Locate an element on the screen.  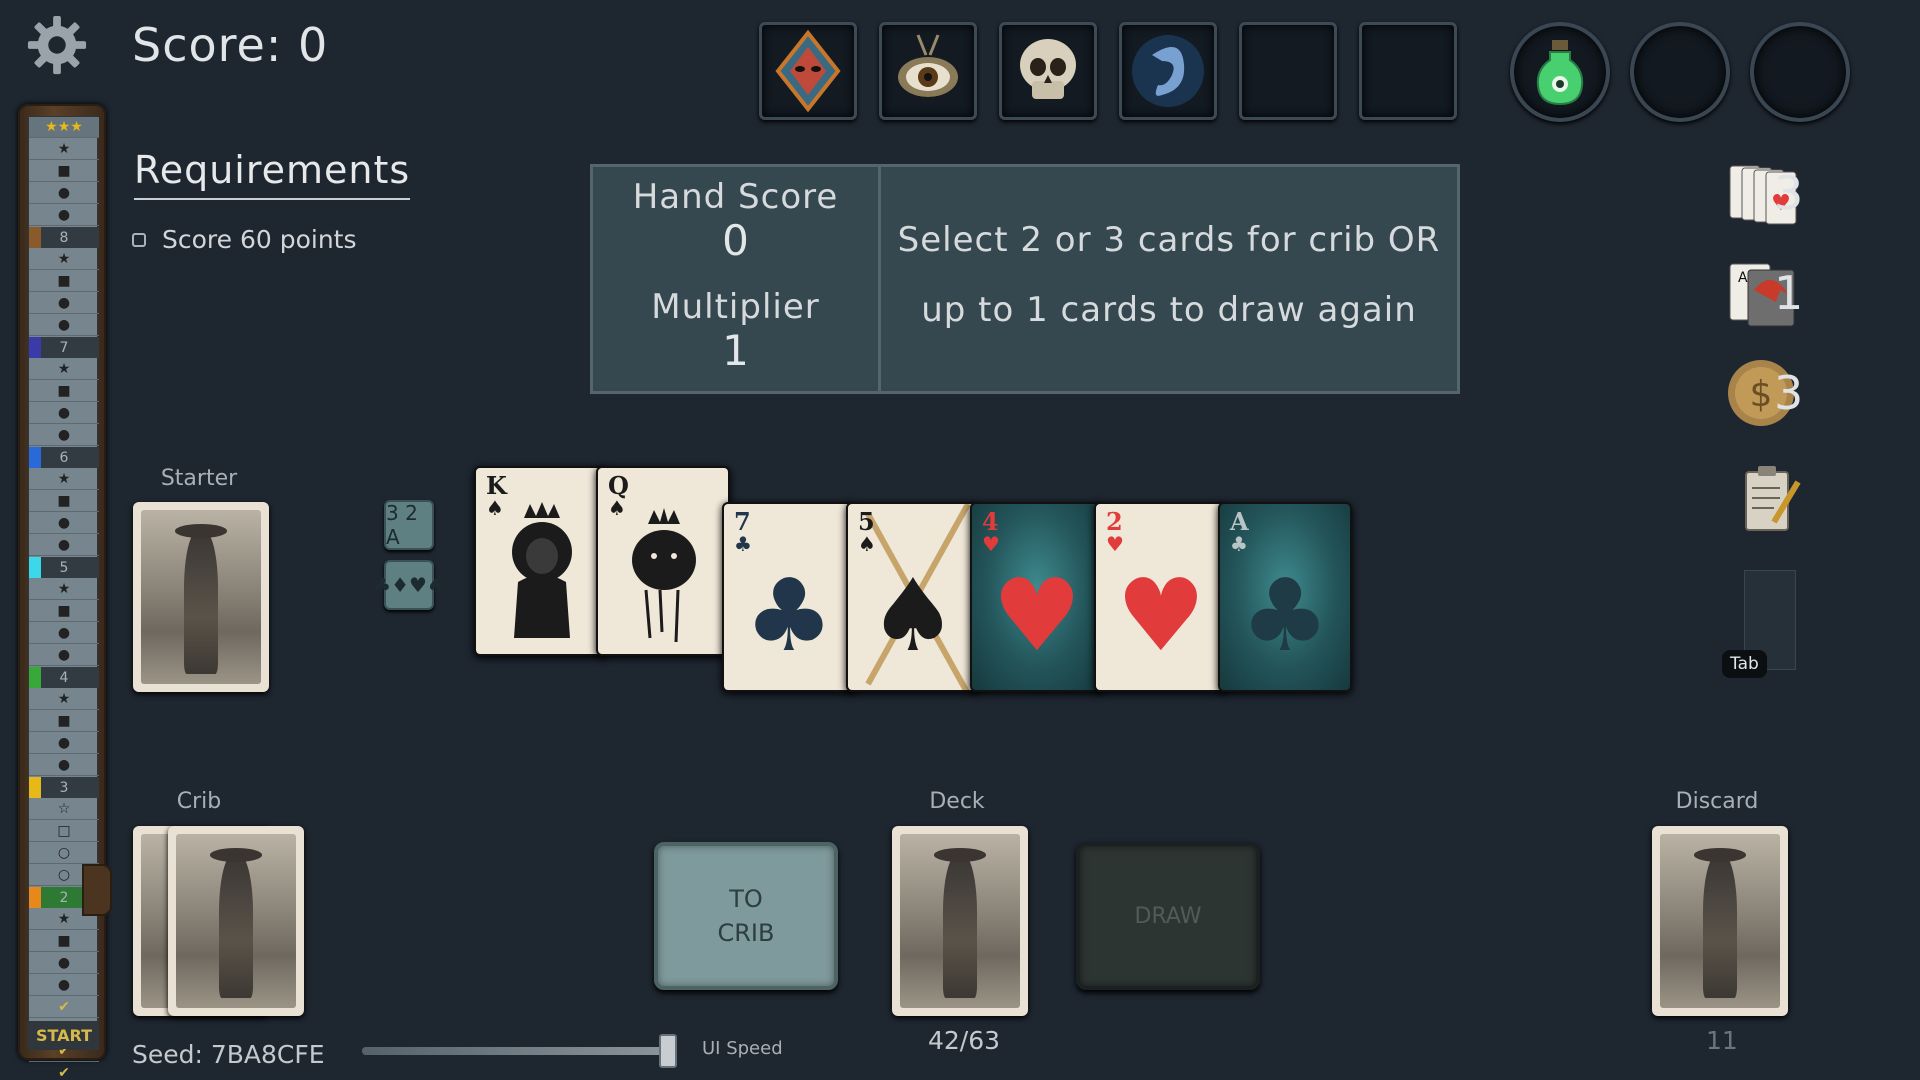
to-crib-button: TO CRIB is located at coordinates (746, 916).